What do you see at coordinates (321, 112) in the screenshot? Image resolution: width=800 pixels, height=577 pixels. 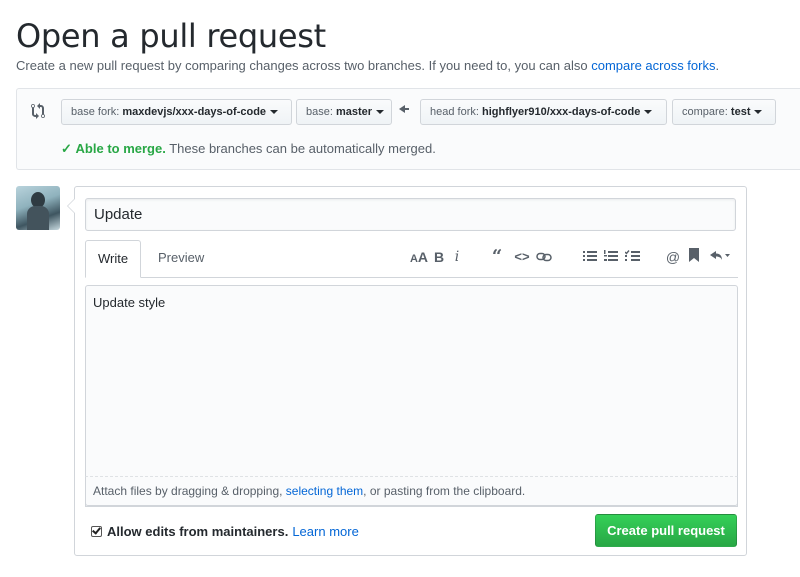 I see `base-branch-label: base:` at bounding box center [321, 112].